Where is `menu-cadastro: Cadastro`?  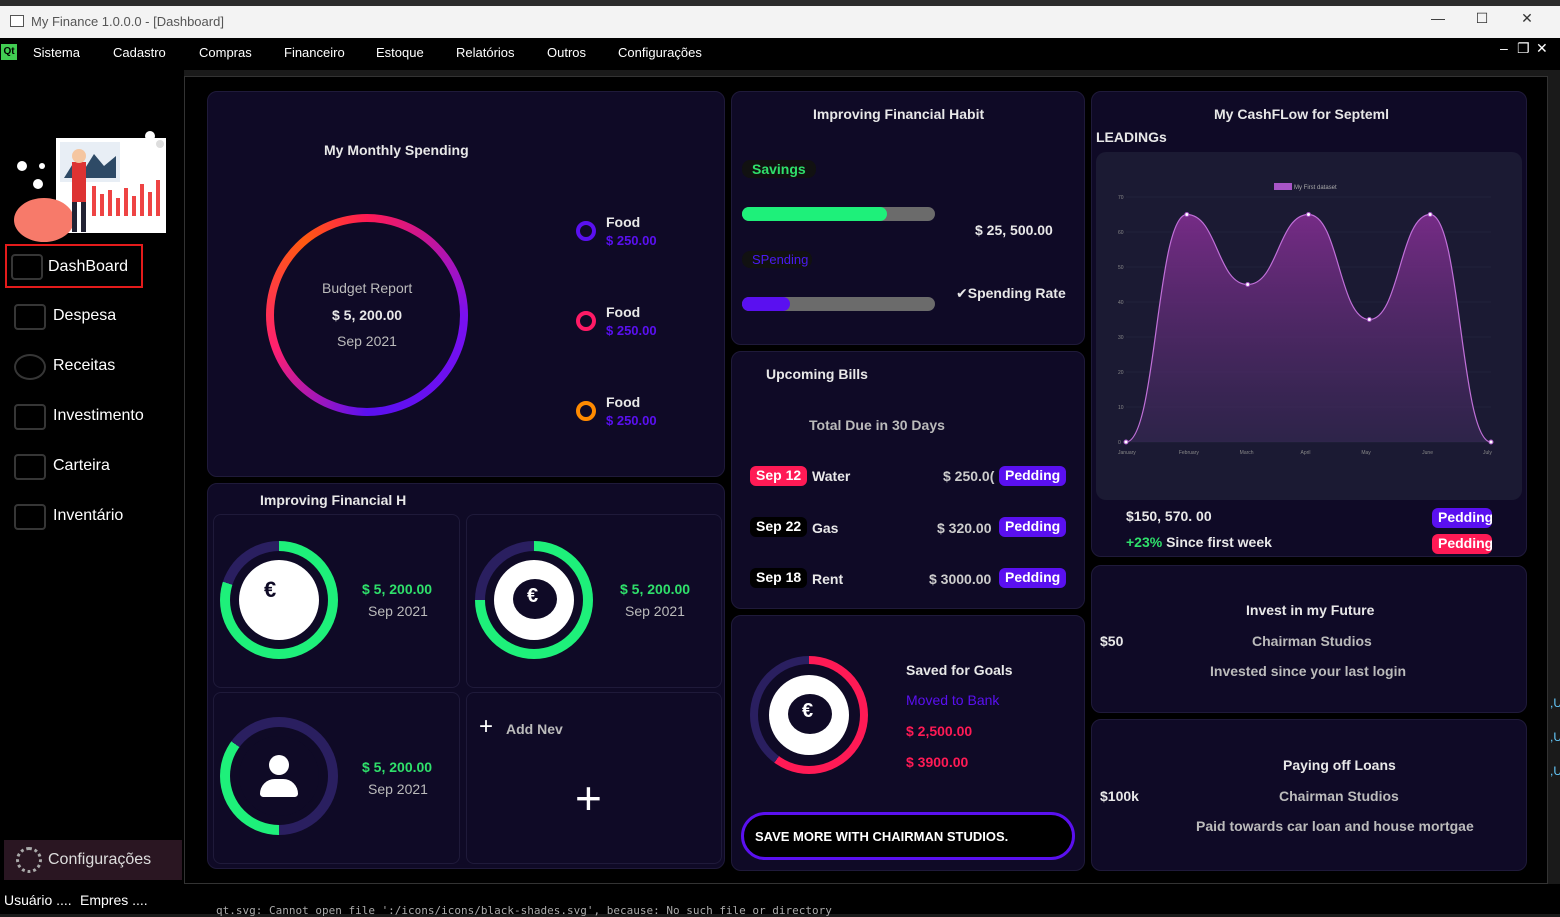
menu-cadastro: Cadastro is located at coordinates (139, 52).